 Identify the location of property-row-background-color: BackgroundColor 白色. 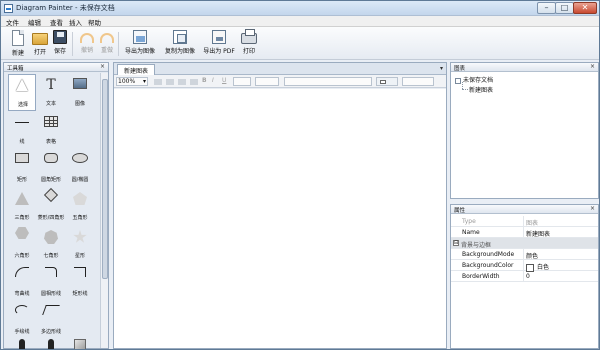
(524, 266).